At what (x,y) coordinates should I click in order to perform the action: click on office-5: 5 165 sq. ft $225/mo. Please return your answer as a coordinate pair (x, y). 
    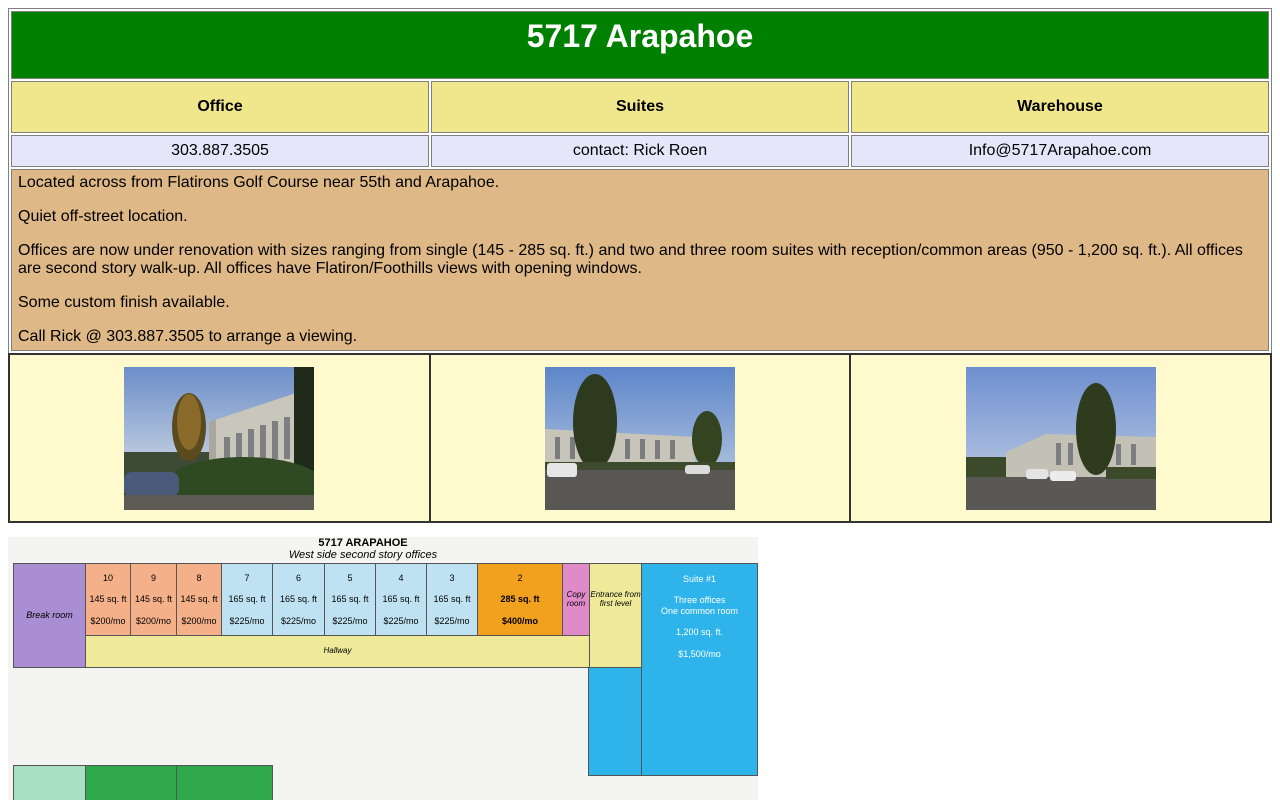
    Looking at the image, I should click on (350, 599).